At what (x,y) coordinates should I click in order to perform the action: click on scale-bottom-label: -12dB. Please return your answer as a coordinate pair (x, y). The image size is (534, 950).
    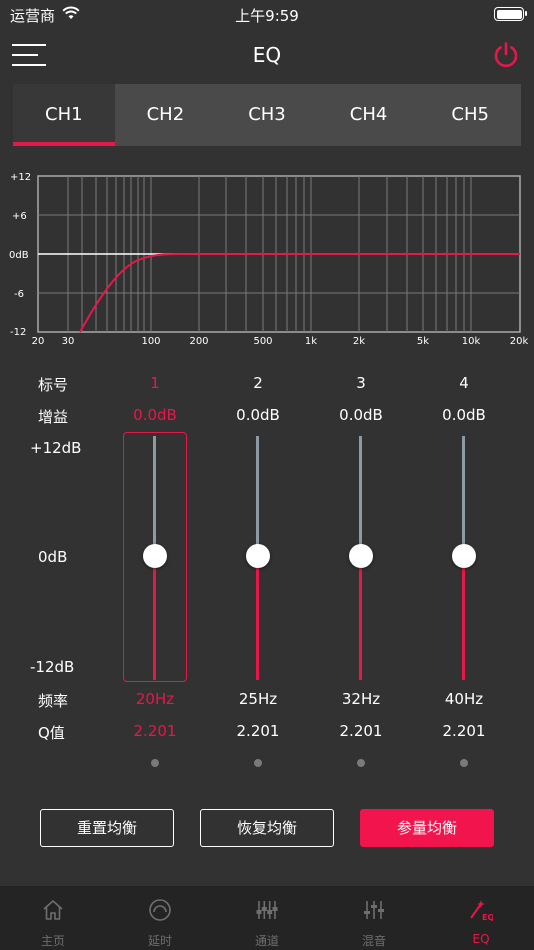
    Looking at the image, I should click on (52, 667).